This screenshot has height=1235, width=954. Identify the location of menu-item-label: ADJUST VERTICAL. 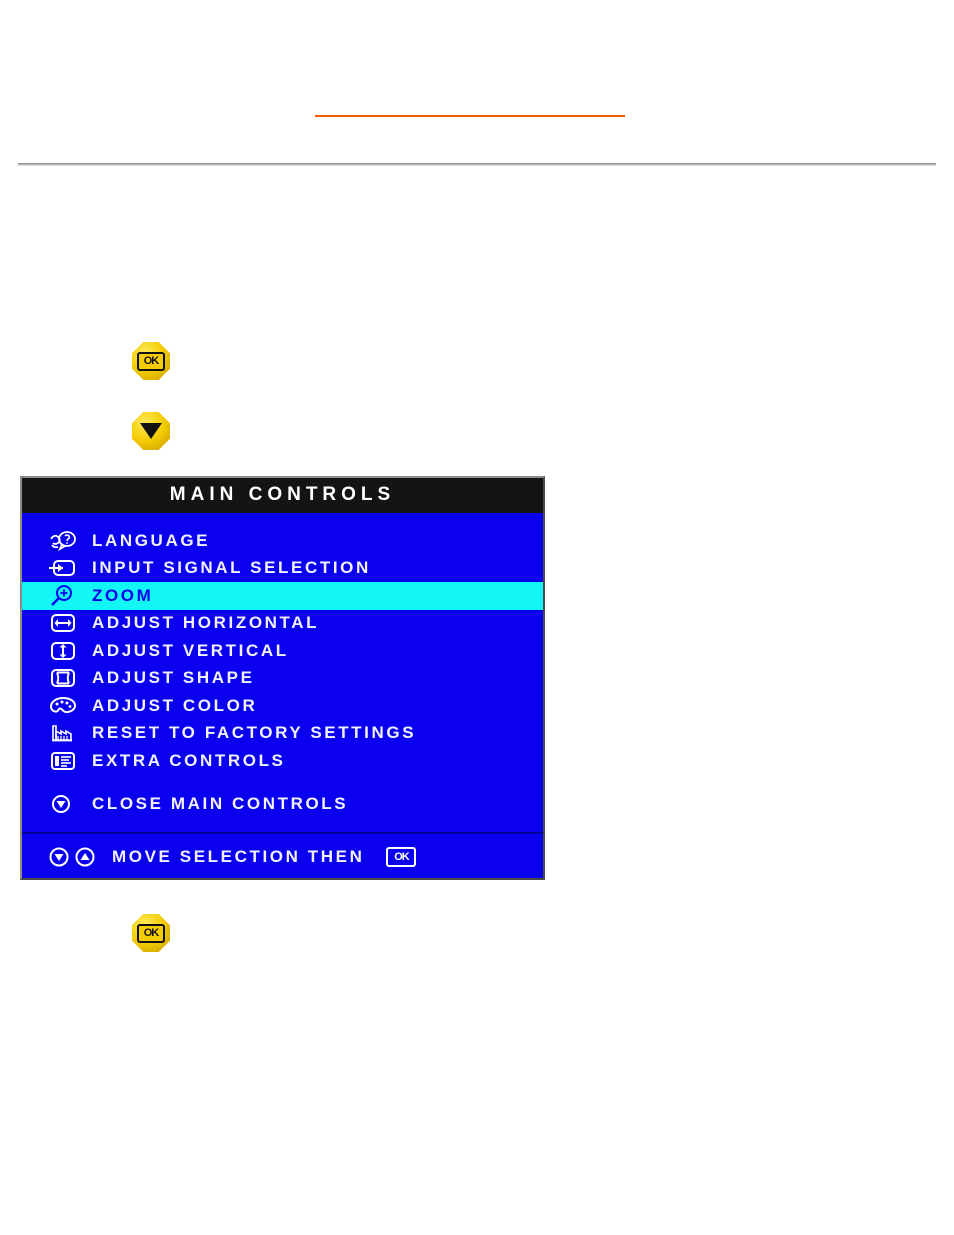
(190, 650).